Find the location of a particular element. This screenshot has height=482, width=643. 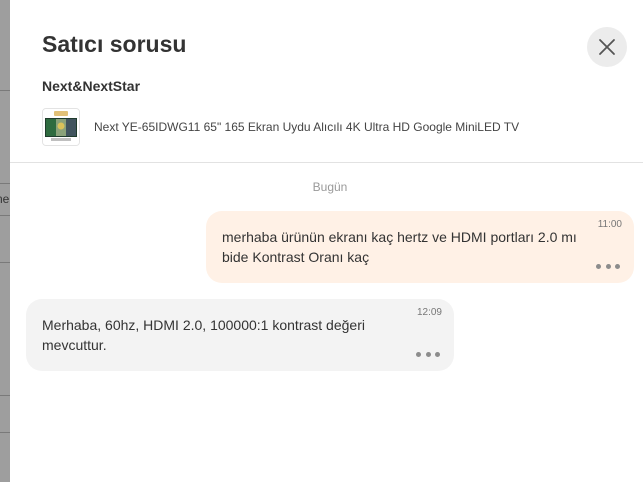

close-button is located at coordinates (607, 47).